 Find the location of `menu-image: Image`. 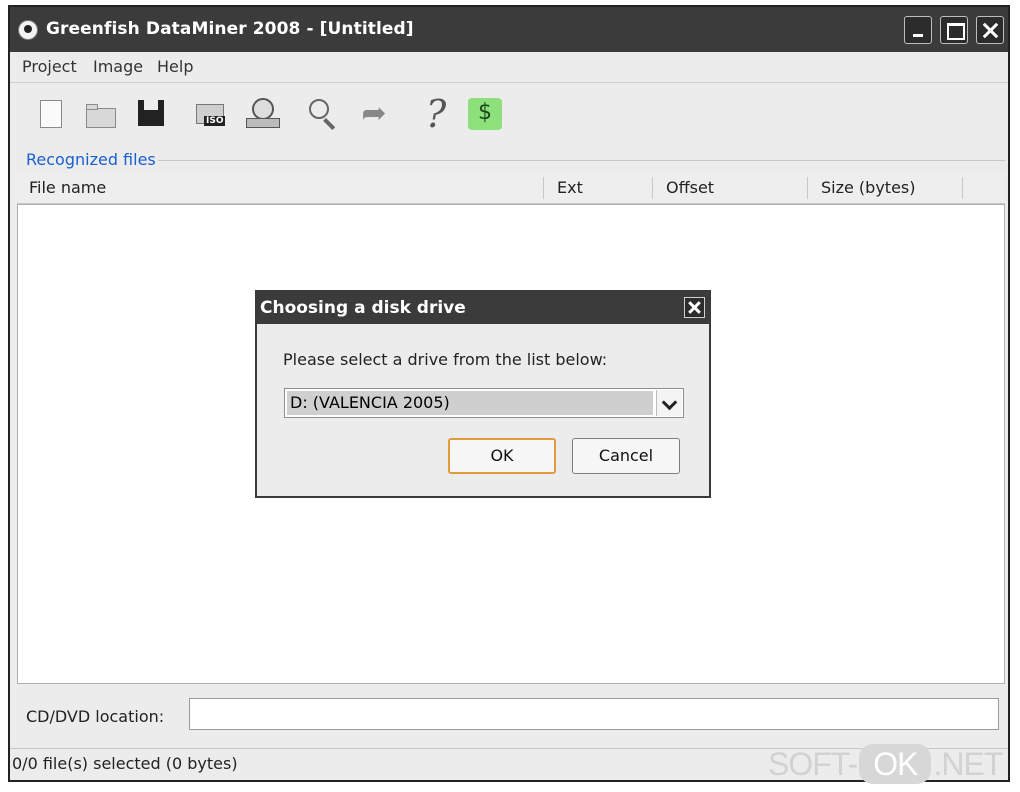

menu-image: Image is located at coordinates (118, 66).